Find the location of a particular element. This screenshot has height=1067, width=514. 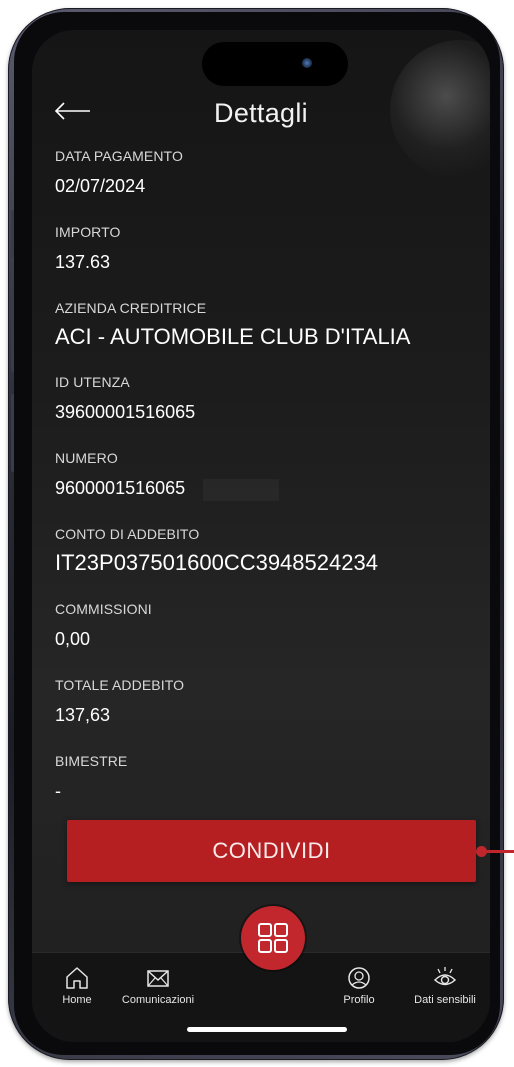

page-title: Dettagli is located at coordinates (261, 113).